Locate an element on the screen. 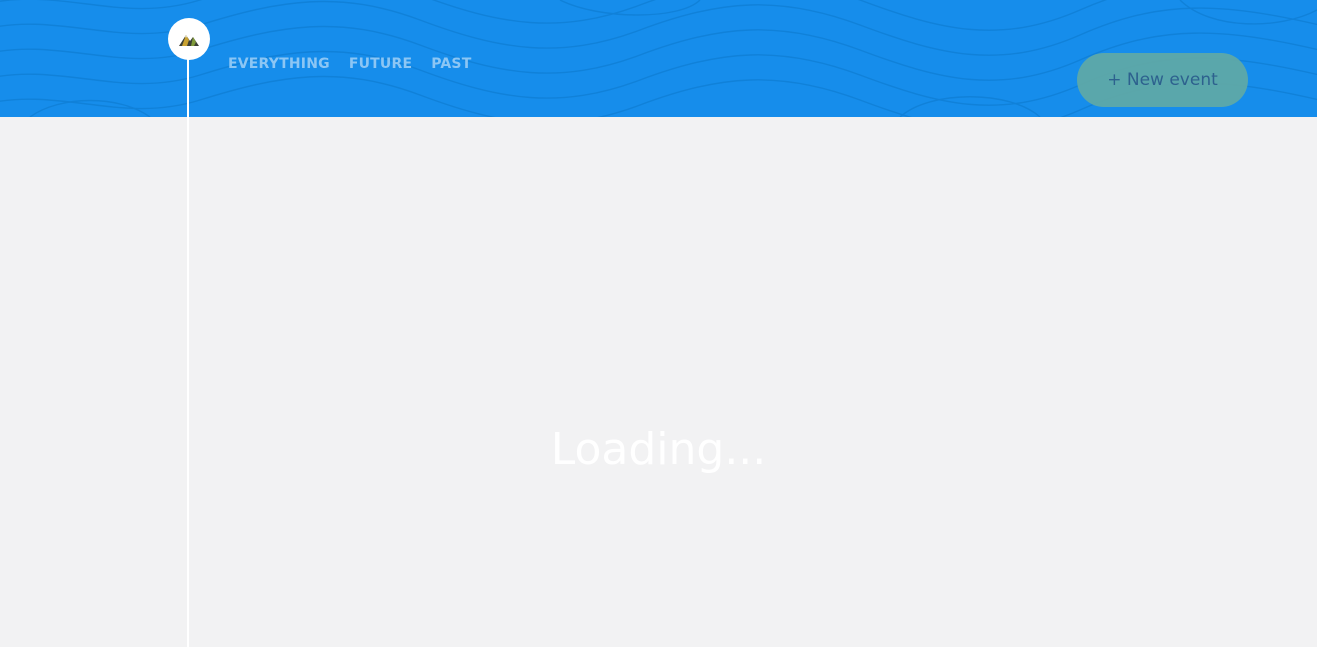  new-event-button: + New event is located at coordinates (1162, 80).